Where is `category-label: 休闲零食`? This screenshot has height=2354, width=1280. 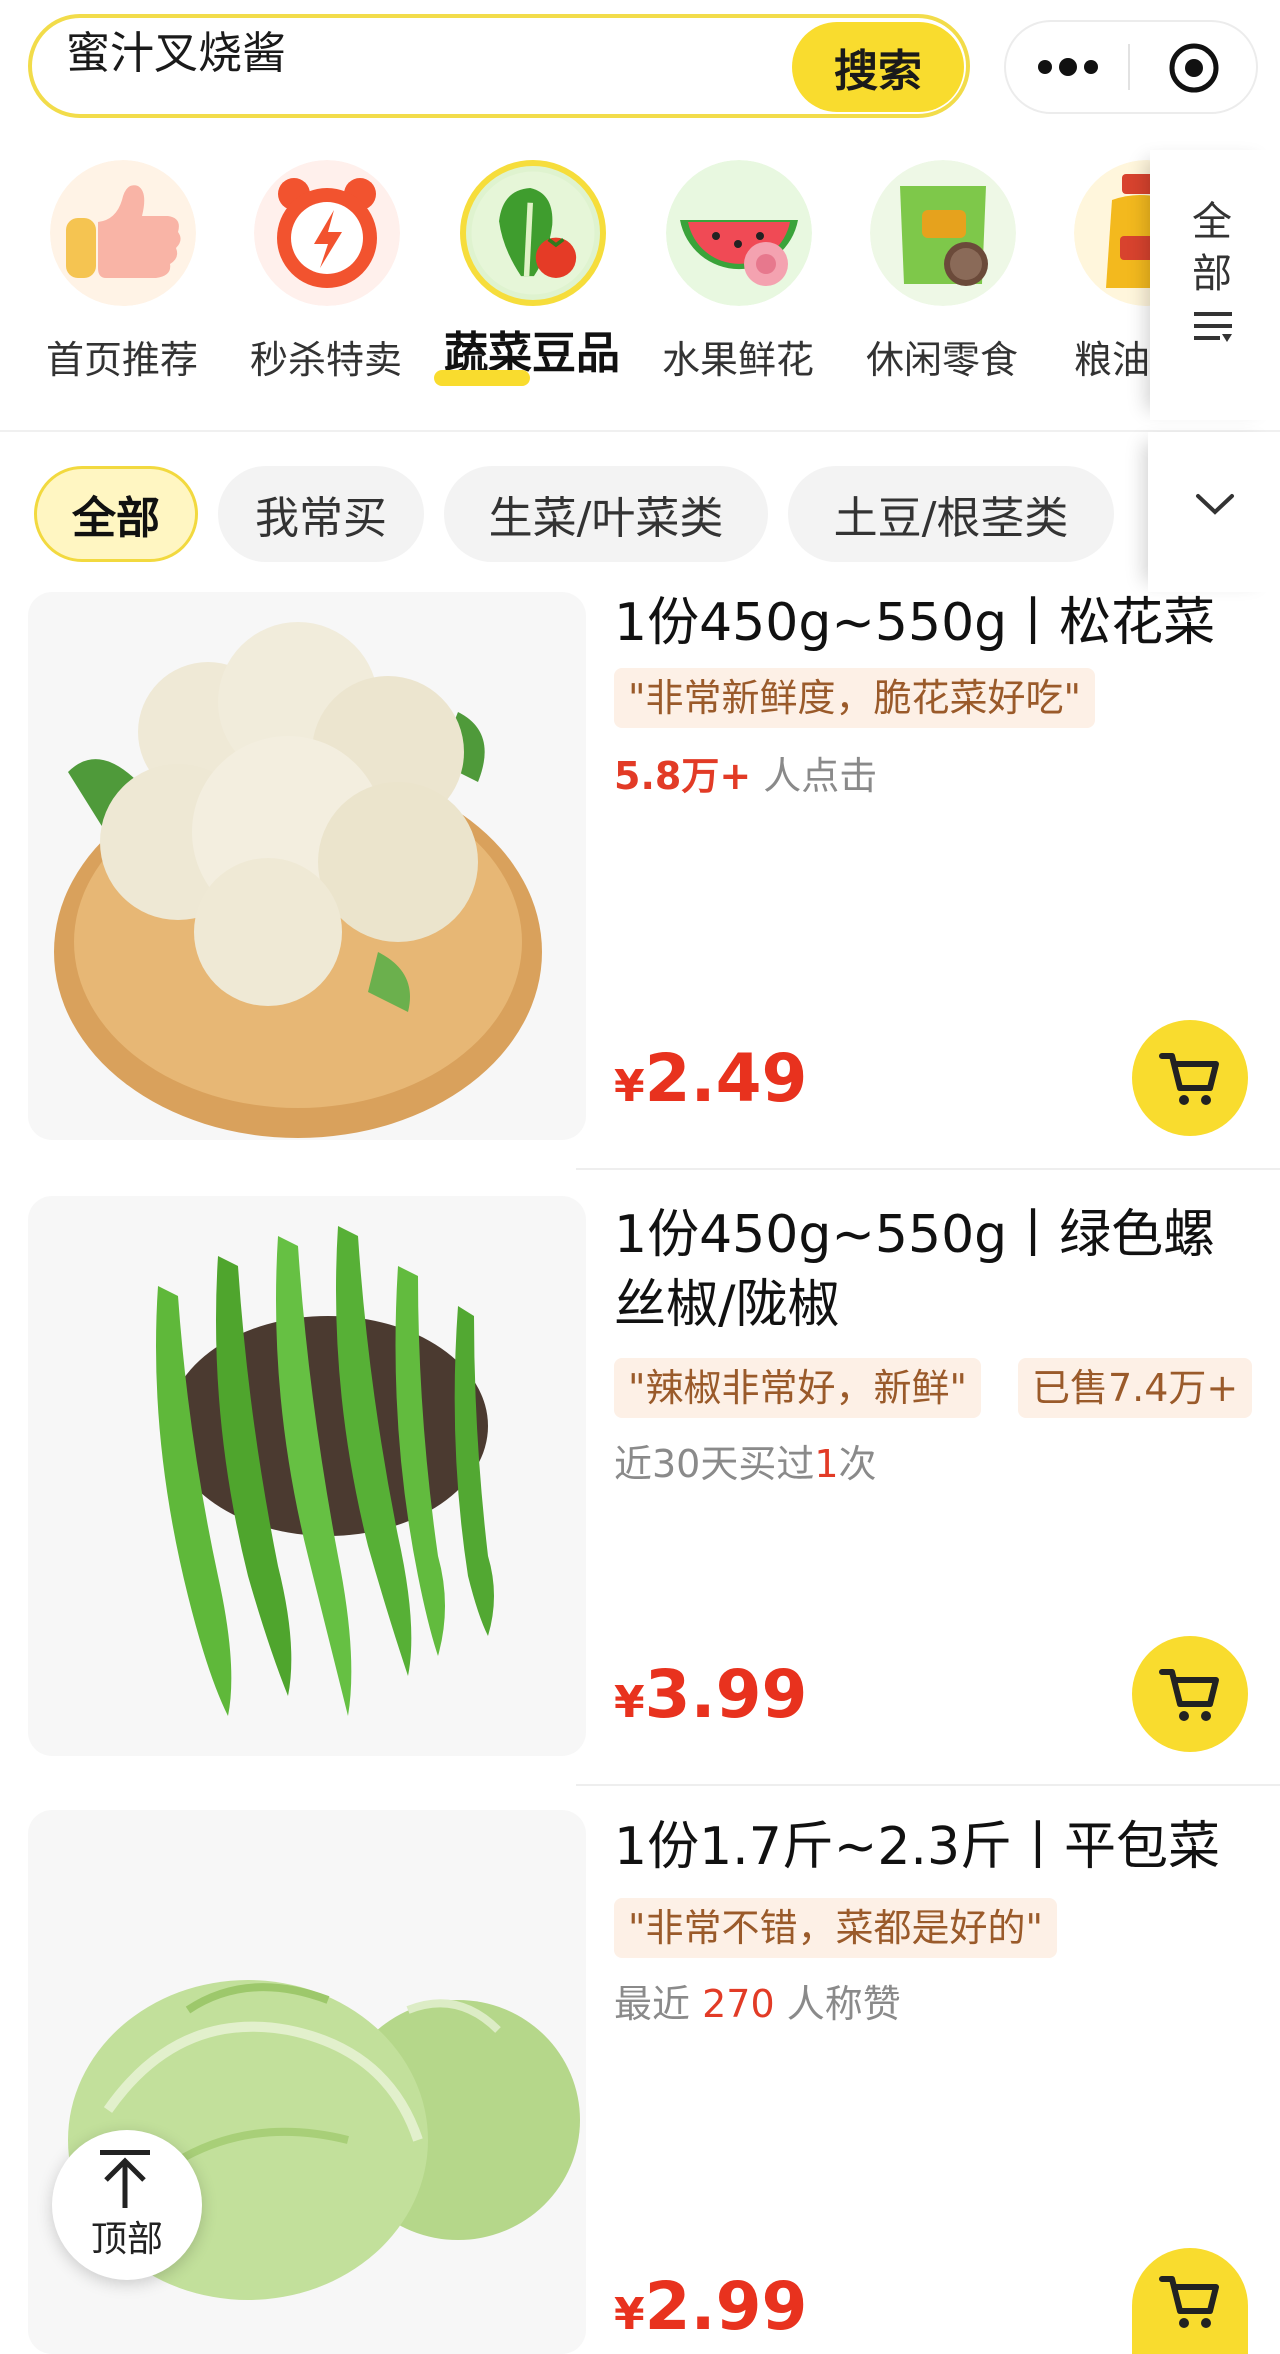
category-label: 休闲零食 is located at coordinates (941, 360).